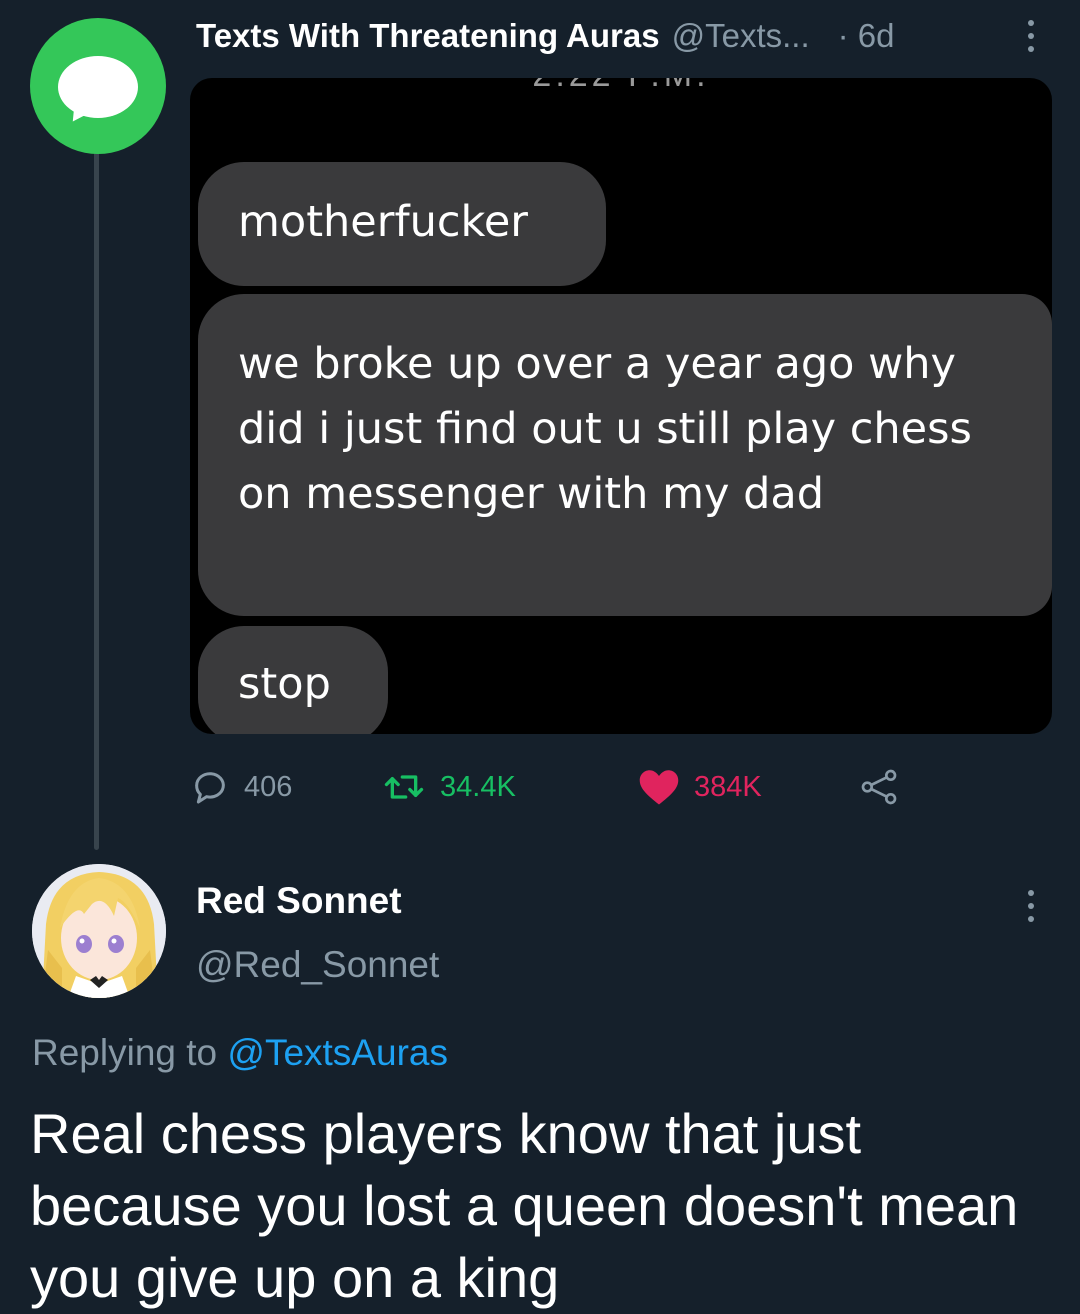  What do you see at coordinates (268, 786) in the screenshot?
I see `reply-count: 406` at bounding box center [268, 786].